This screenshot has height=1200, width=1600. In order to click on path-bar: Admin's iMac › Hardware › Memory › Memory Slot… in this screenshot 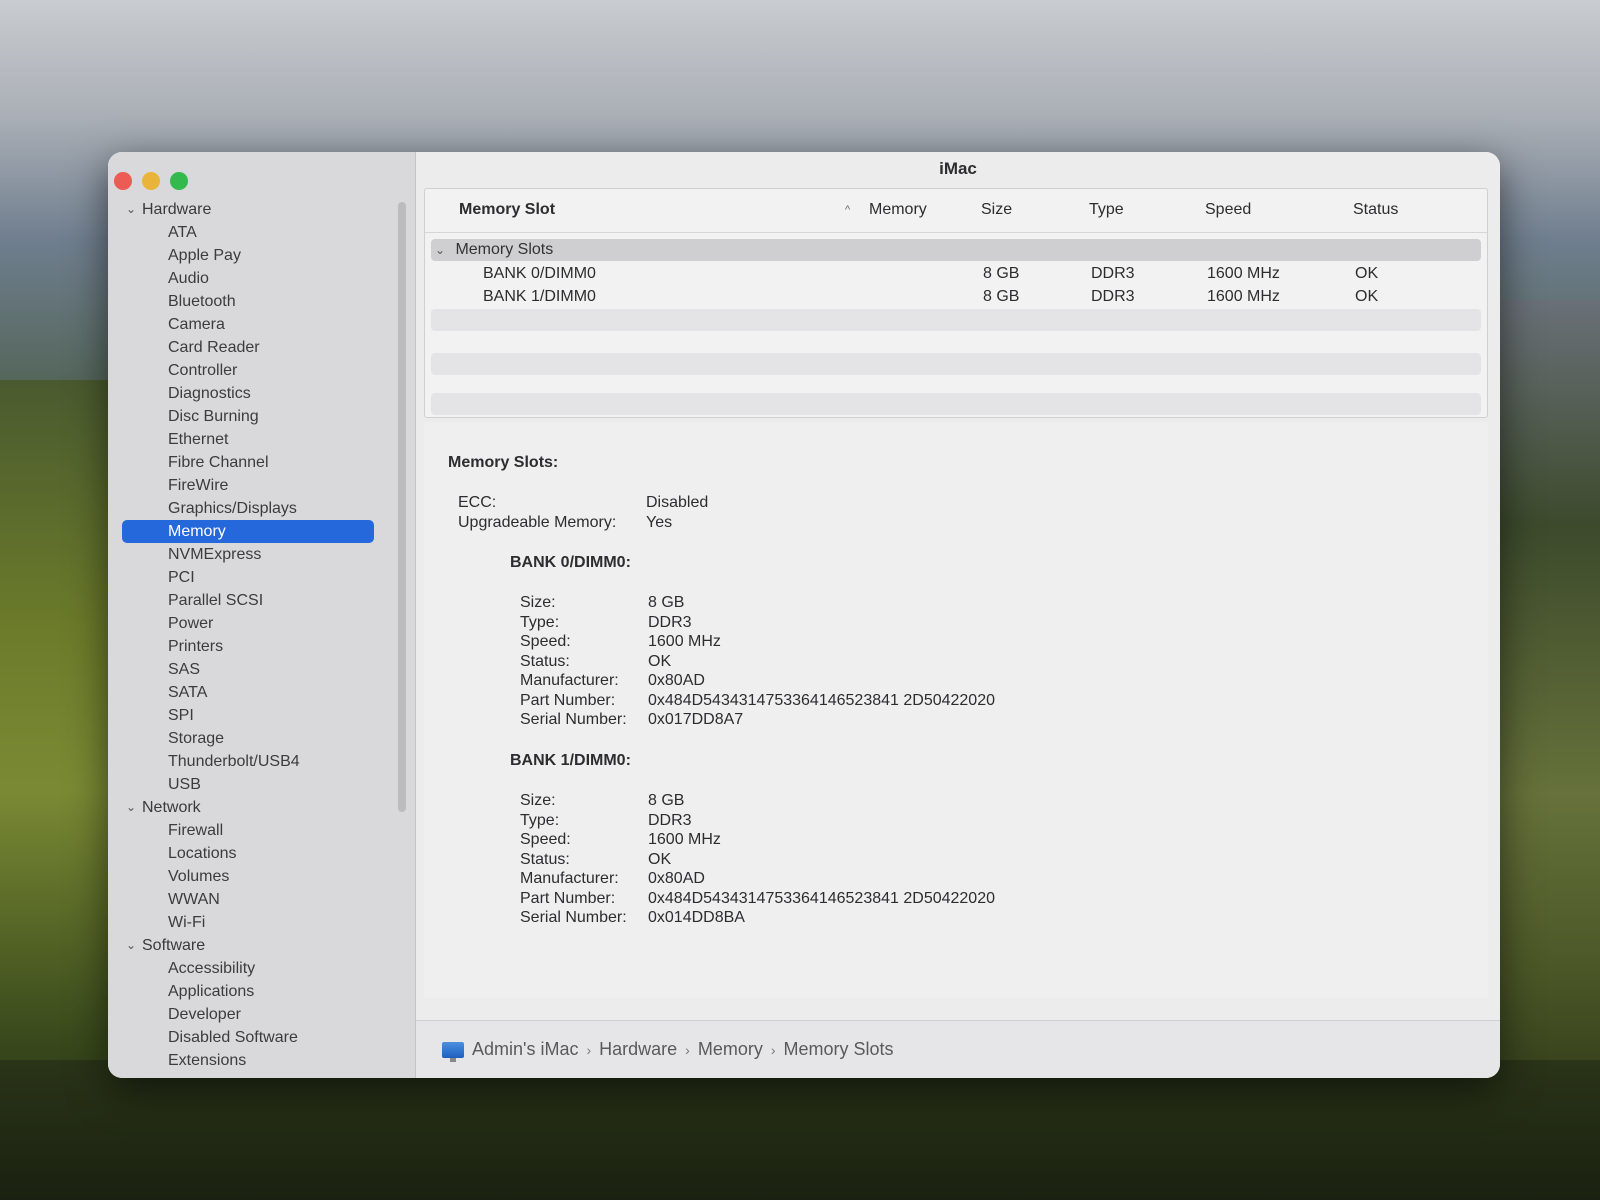, I will do `click(958, 1049)`.